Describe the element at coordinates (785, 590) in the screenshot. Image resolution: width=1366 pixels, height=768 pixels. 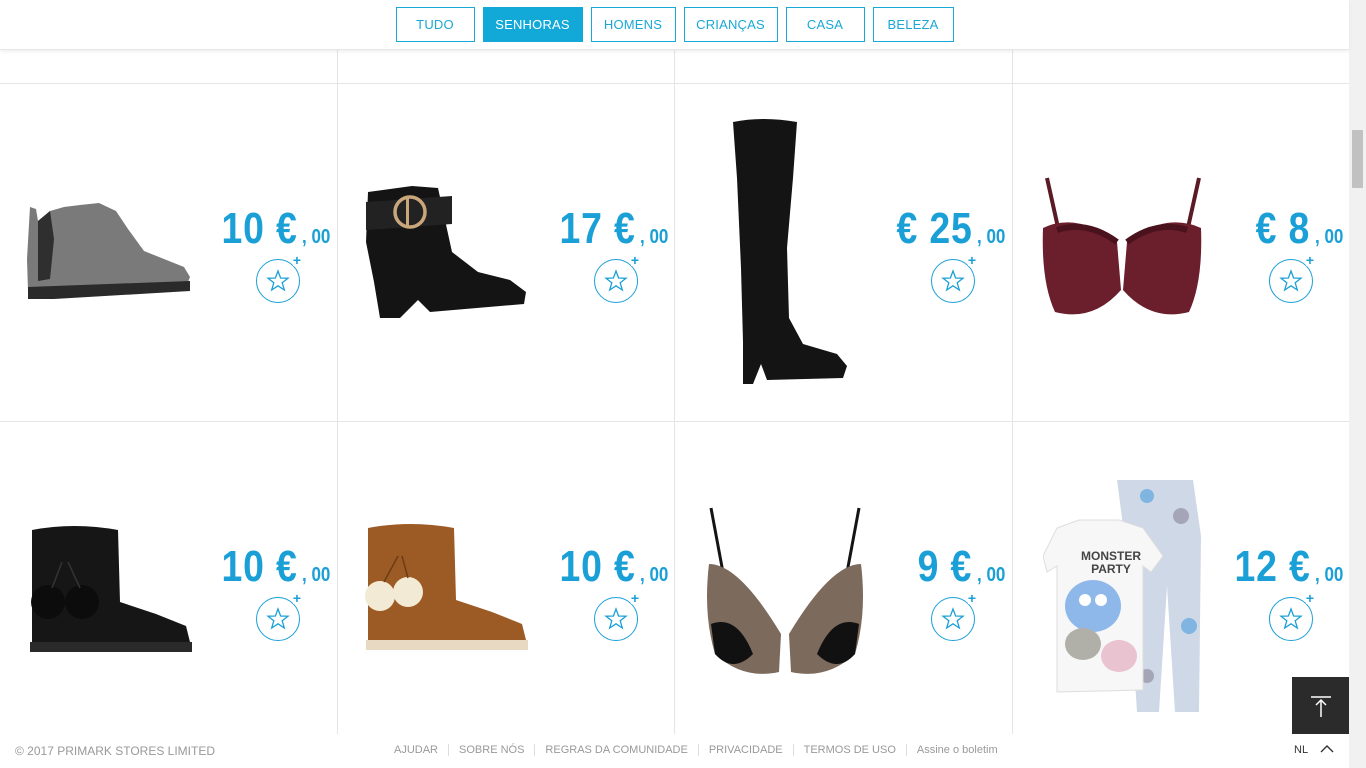
I see `bra-black-lace-image` at that location.